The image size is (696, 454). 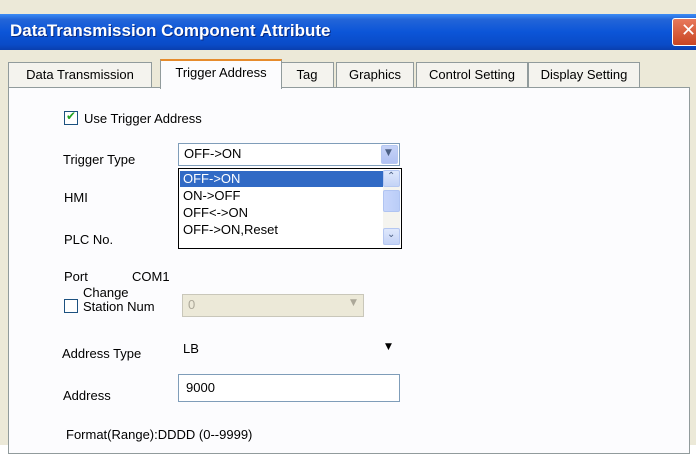 What do you see at coordinates (106, 292) in the screenshot?
I see `change-station-label-1: Change` at bounding box center [106, 292].